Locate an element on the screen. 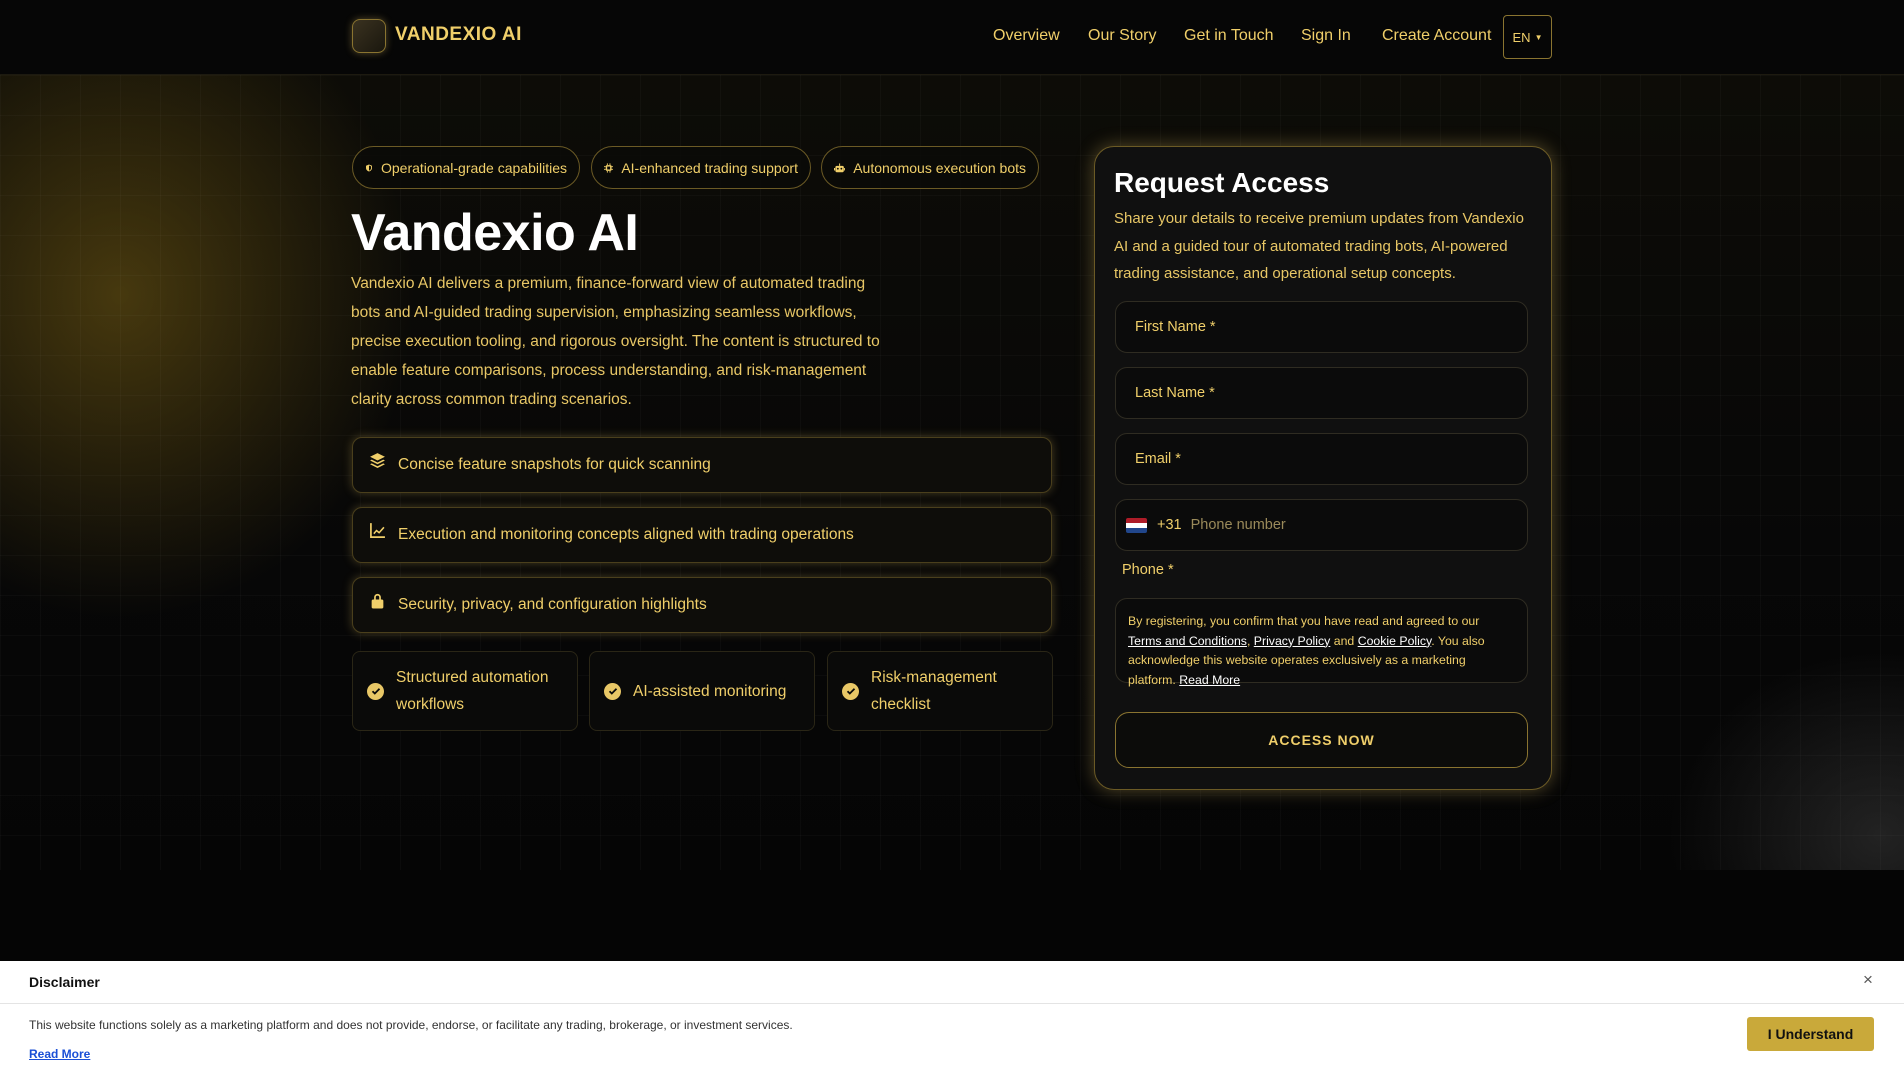  privacy-link: Privacy Policy is located at coordinates (1292, 641).